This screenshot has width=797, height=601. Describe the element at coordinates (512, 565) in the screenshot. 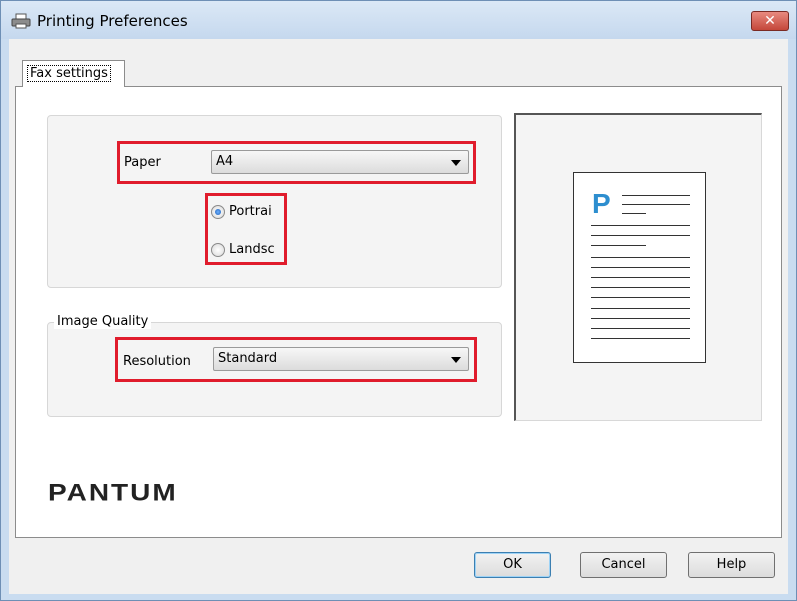

I see `ok-button: OK` at that location.